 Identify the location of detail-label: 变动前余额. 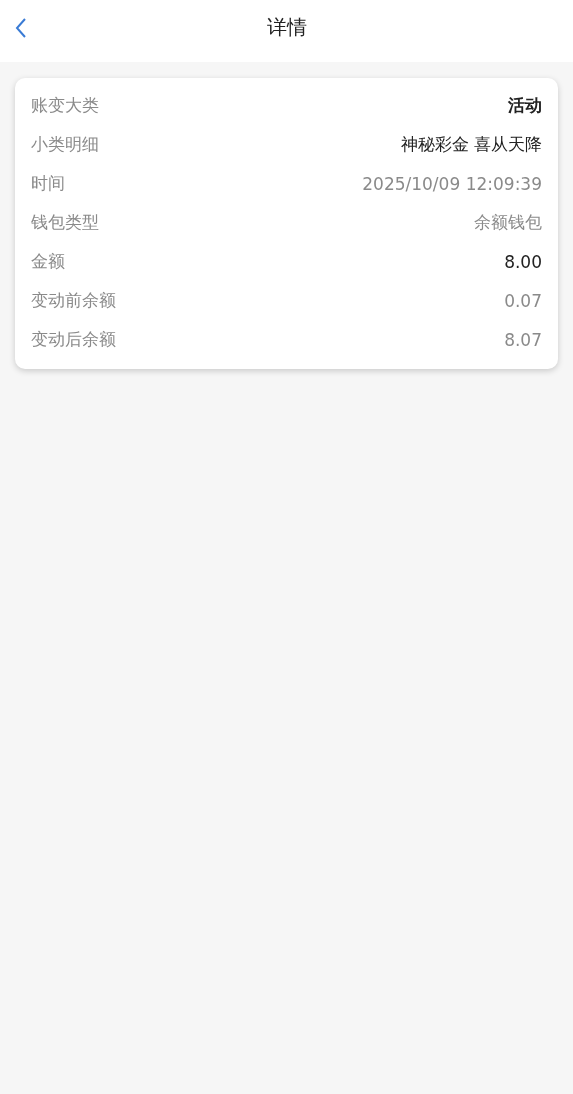
(73, 300).